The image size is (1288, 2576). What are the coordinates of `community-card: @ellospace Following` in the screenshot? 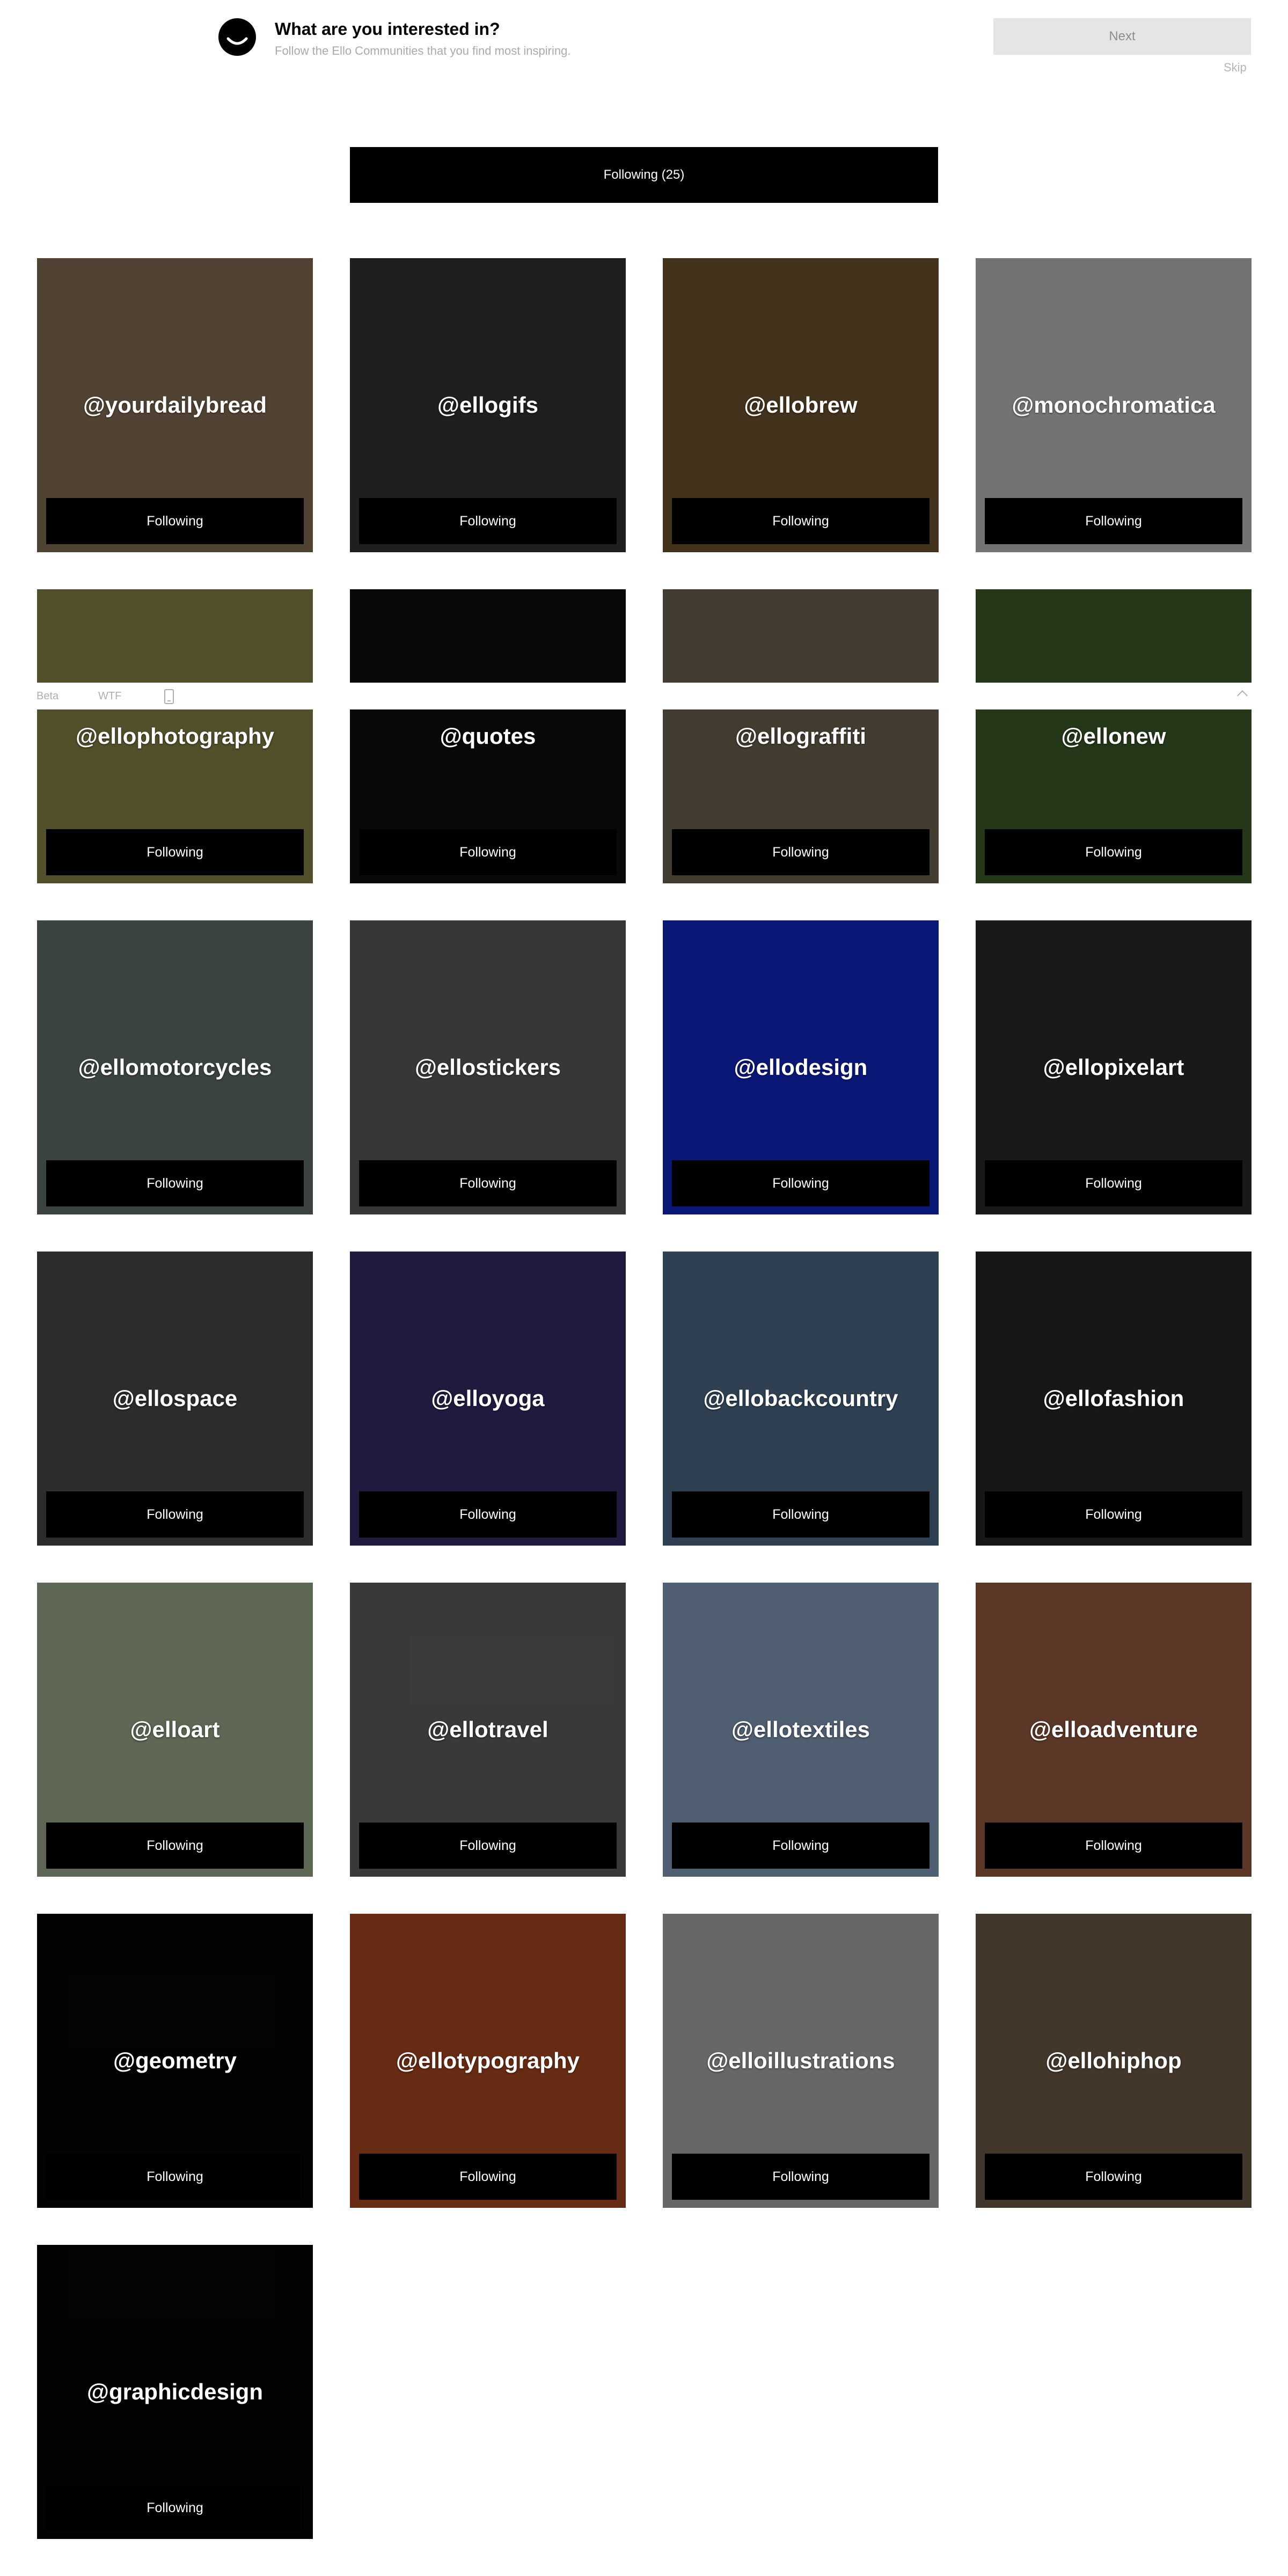 It's located at (175, 1399).